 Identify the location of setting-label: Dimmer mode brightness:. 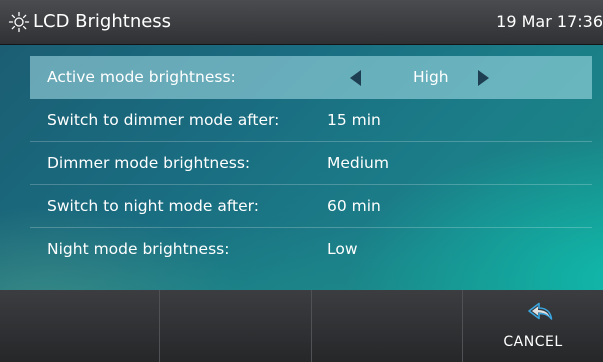
(149, 163).